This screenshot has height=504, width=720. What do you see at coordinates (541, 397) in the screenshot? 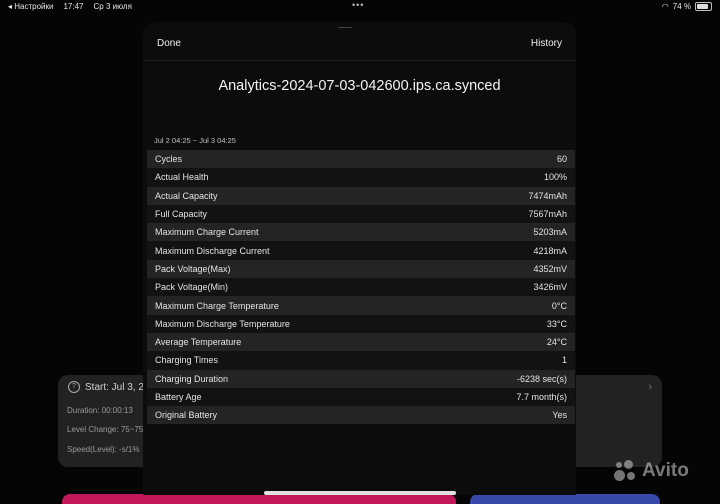
I see `row-value: 7.7 month(s)` at bounding box center [541, 397].